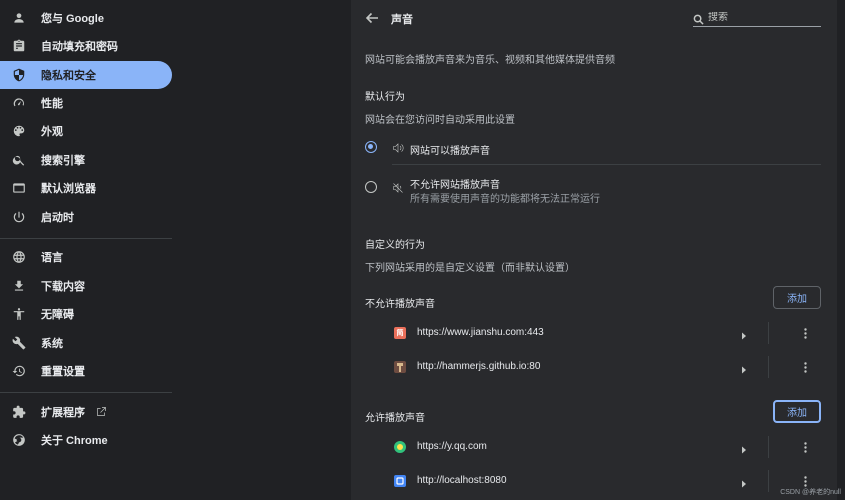  I want to click on sidebar-item-appearance: 外观, so click(86, 131).